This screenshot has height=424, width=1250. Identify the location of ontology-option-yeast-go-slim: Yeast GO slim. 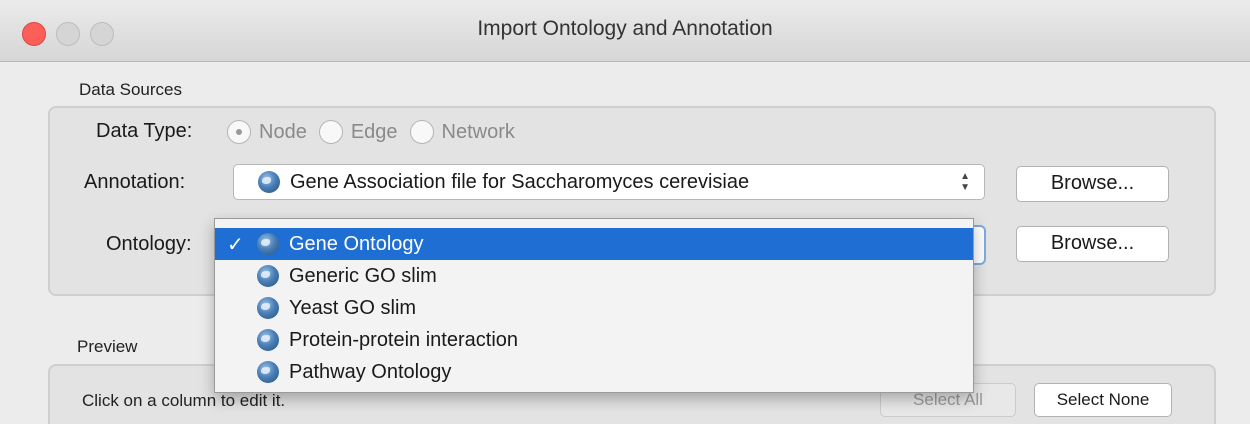
(594, 308).